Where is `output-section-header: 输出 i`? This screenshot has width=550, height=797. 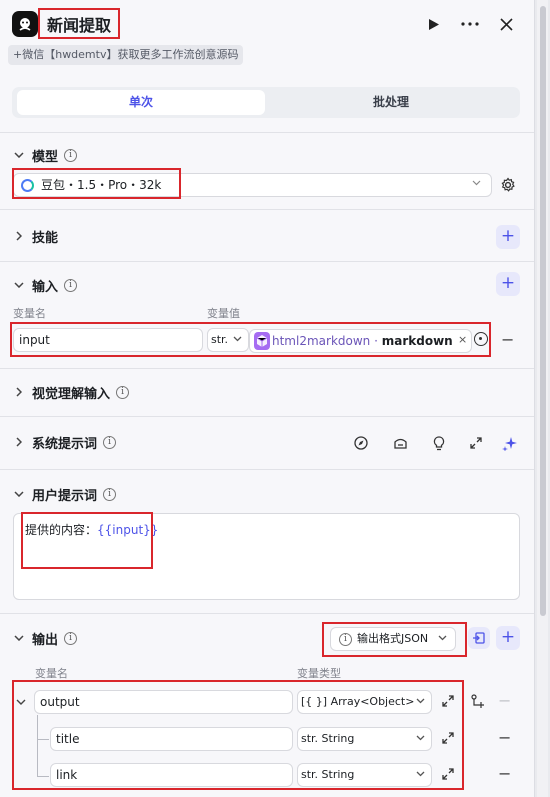 output-section-header: 输出 i is located at coordinates (45, 638).